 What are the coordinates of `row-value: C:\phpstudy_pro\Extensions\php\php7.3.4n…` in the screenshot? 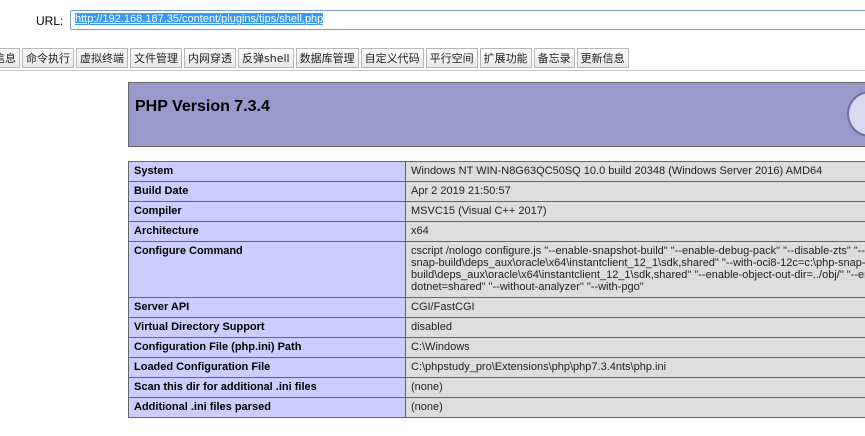 It's located at (635, 367).